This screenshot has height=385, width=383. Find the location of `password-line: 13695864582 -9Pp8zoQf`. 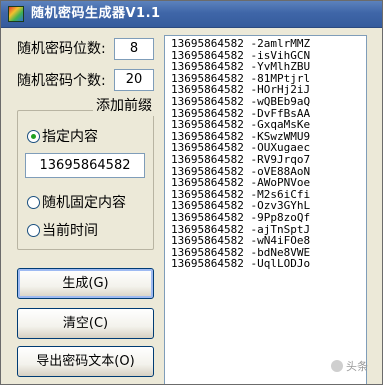

password-line: 13695864582 -9Pp8zoQf is located at coordinates (241, 217).